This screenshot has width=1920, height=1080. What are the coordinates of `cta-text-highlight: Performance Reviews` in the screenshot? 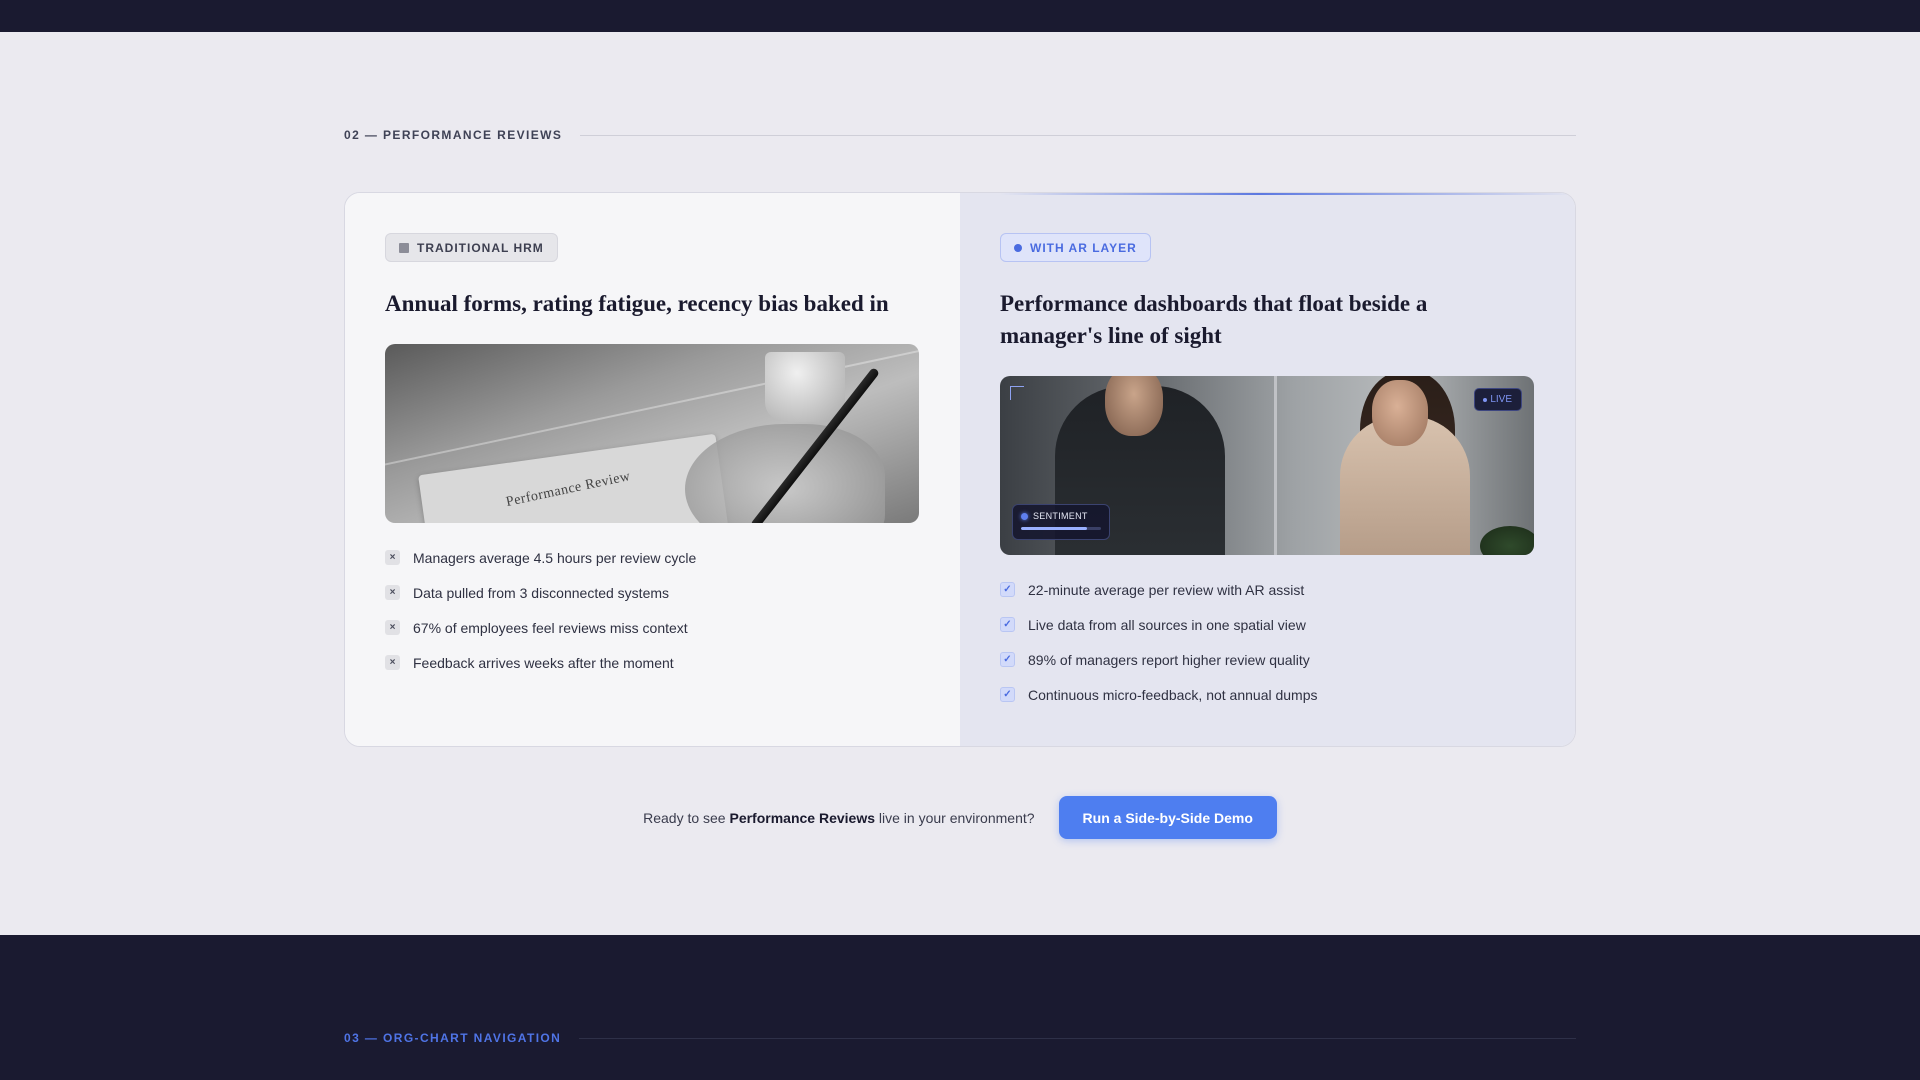 It's located at (802, 817).